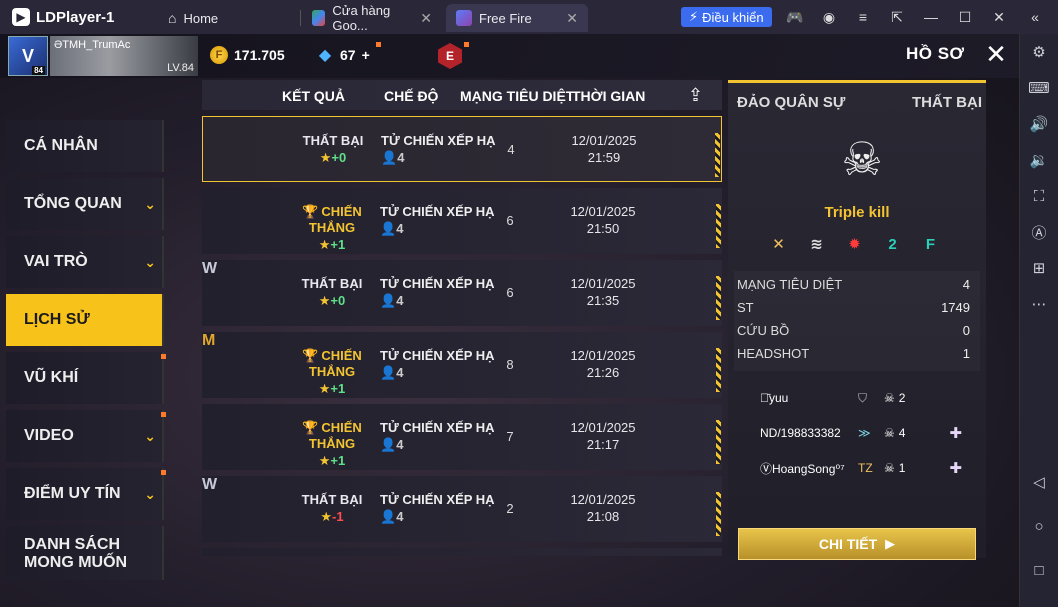 The image size is (1058, 607). I want to click on elite-letter: E, so click(449, 56).